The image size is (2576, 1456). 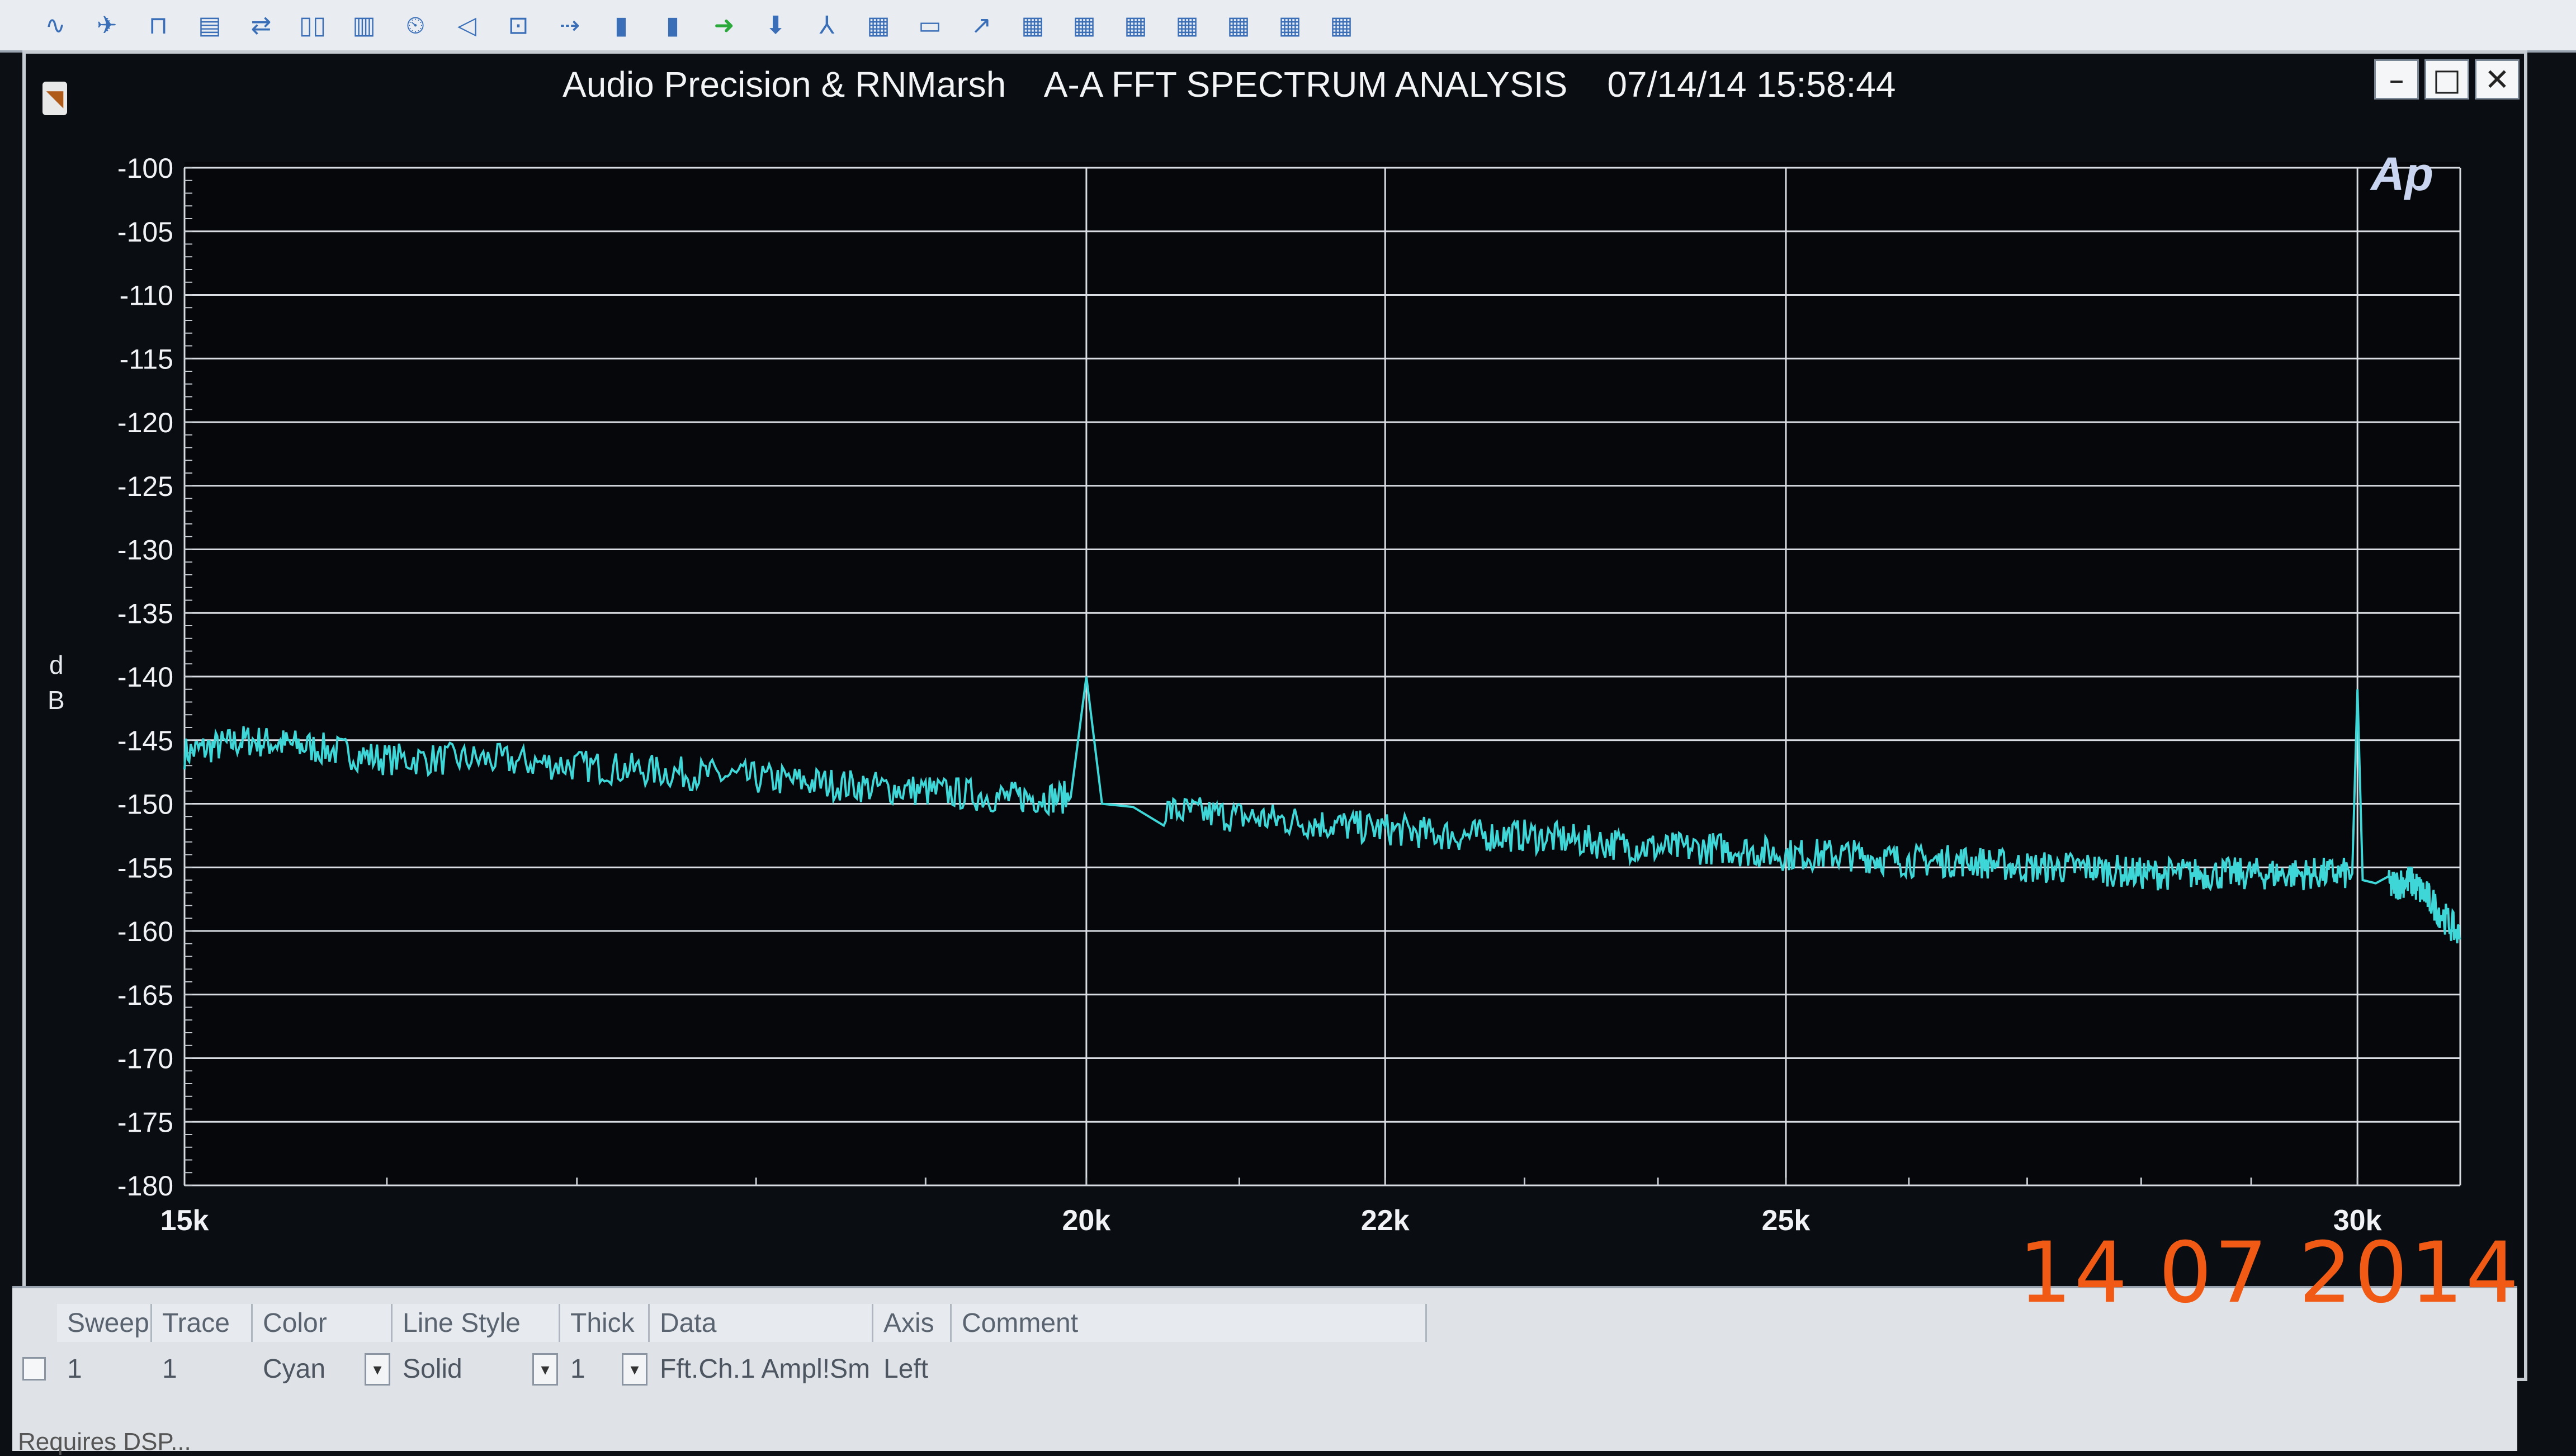 I want to click on header-trace: Trace, so click(x=202, y=1323).